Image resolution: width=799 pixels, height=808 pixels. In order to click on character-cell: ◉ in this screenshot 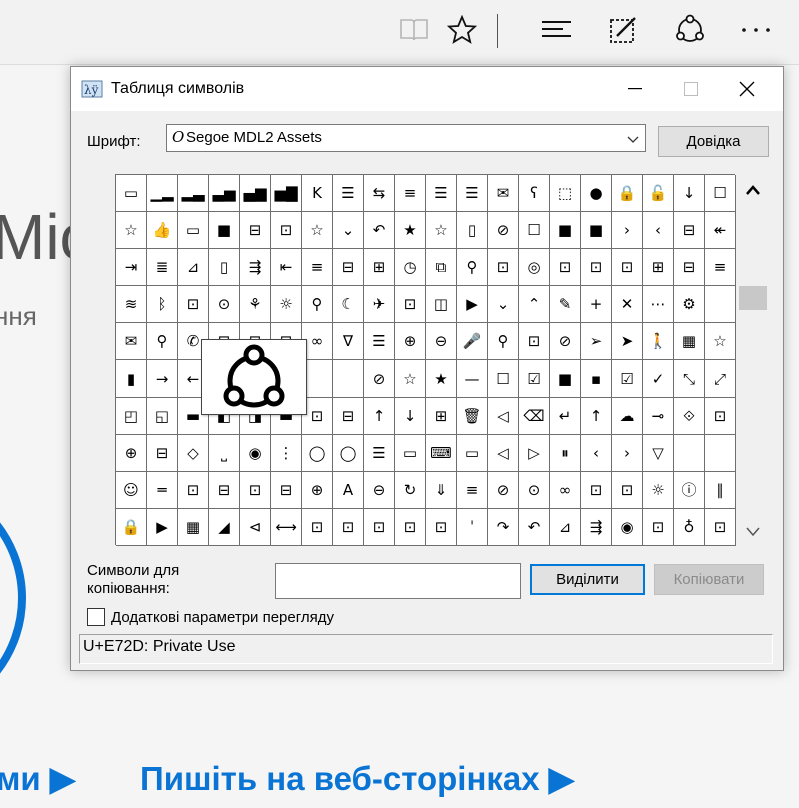, I will do `click(627, 527)`.